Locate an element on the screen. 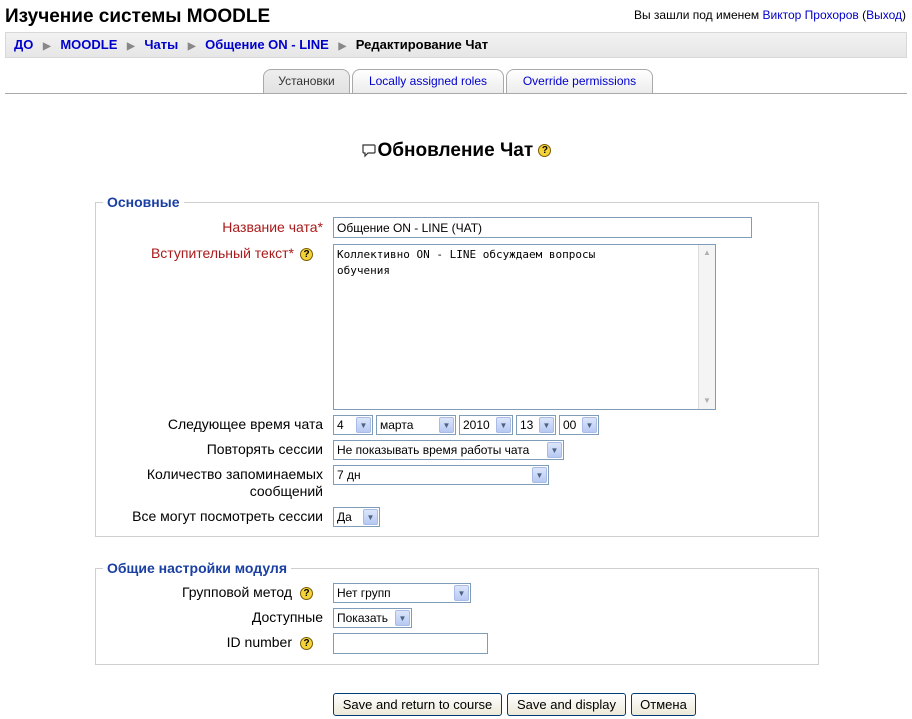  visible-select: Показать ▼ is located at coordinates (372, 618).